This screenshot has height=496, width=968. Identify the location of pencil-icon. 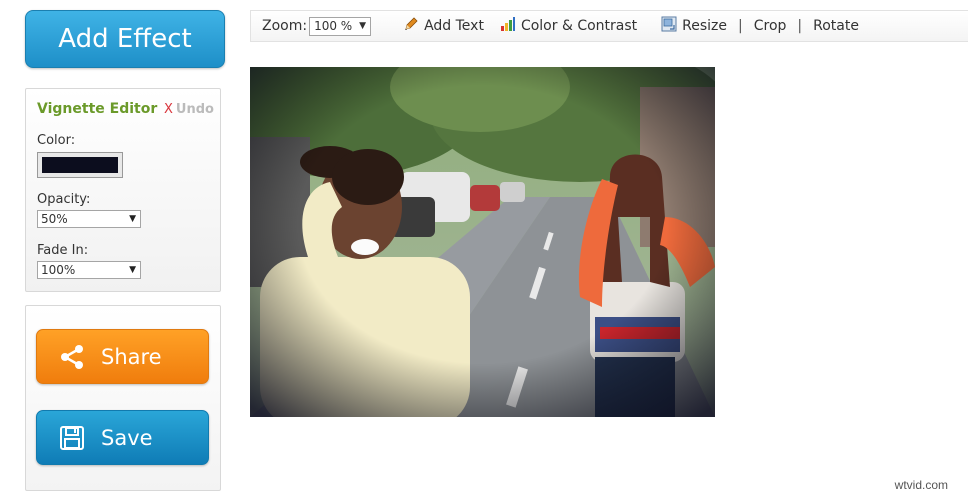
(411, 26).